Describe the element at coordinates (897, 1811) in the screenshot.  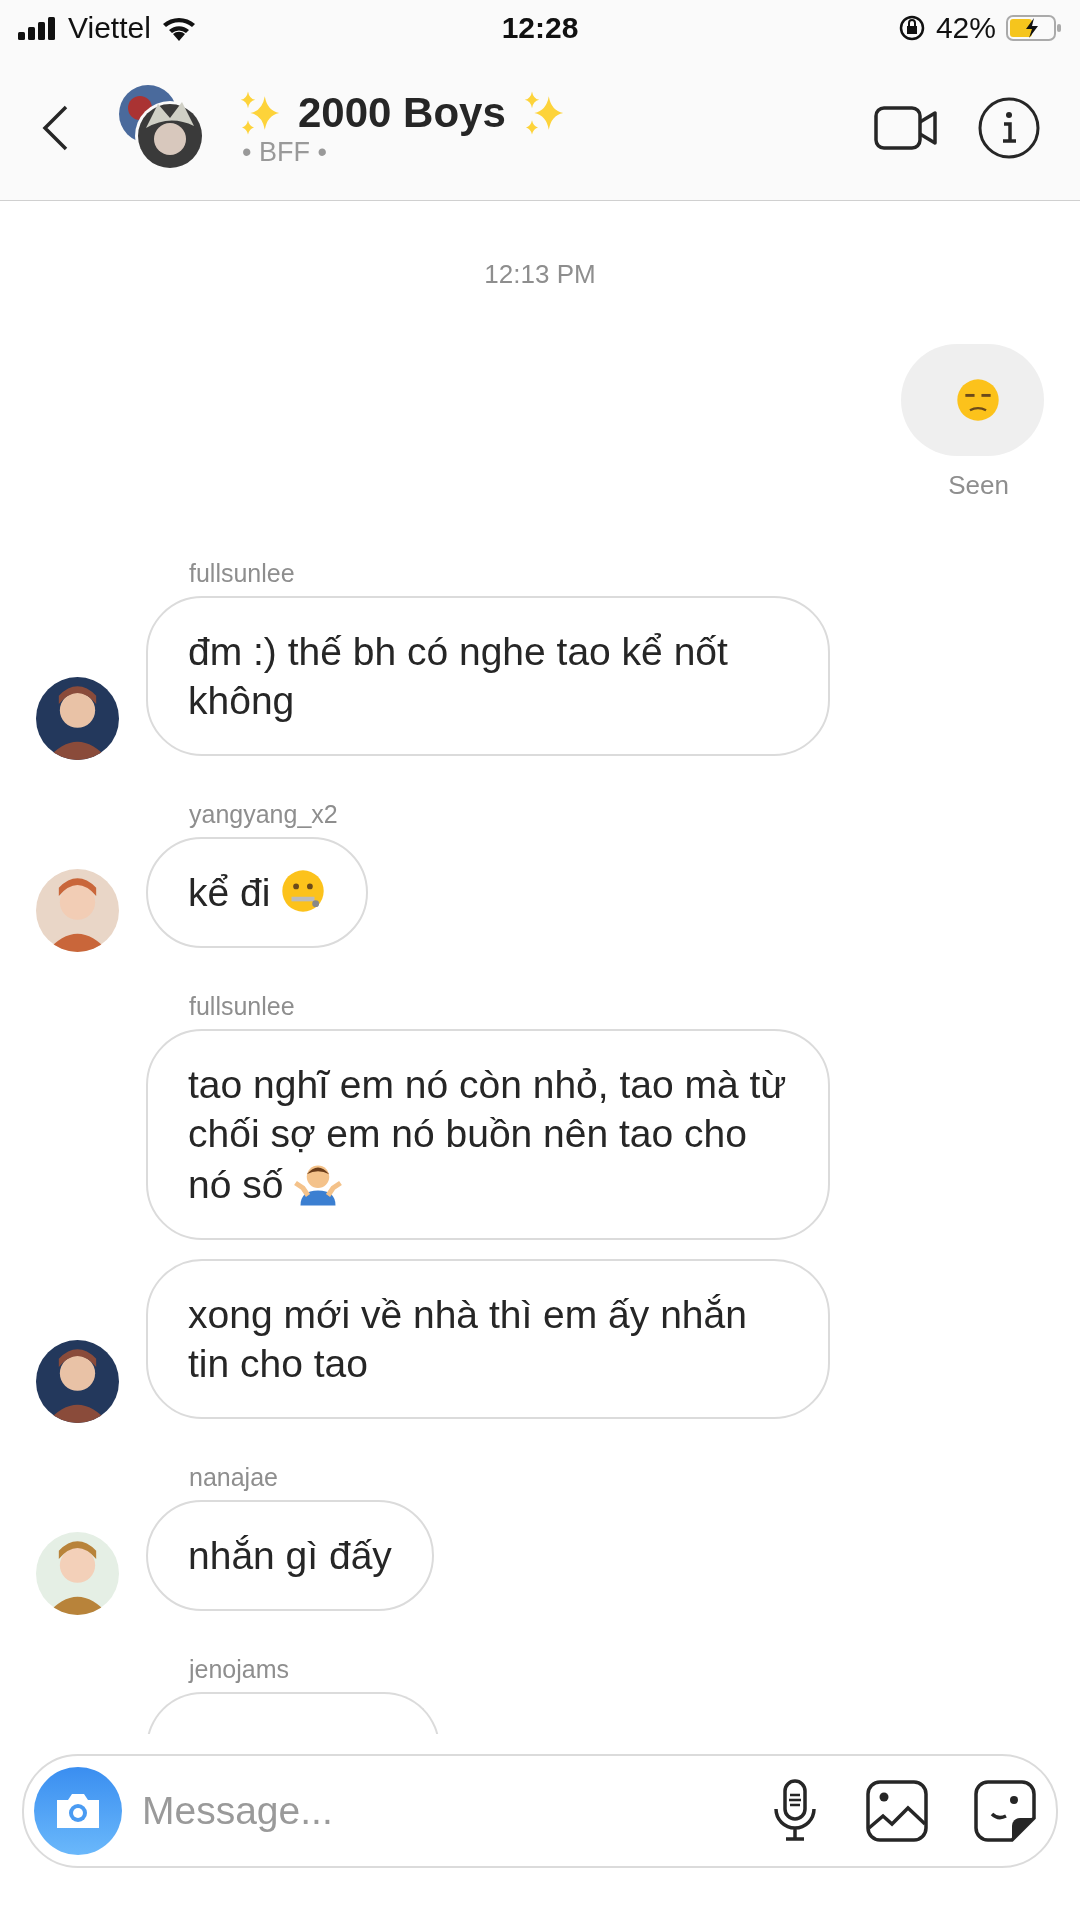
I see `gallery-icon` at that location.